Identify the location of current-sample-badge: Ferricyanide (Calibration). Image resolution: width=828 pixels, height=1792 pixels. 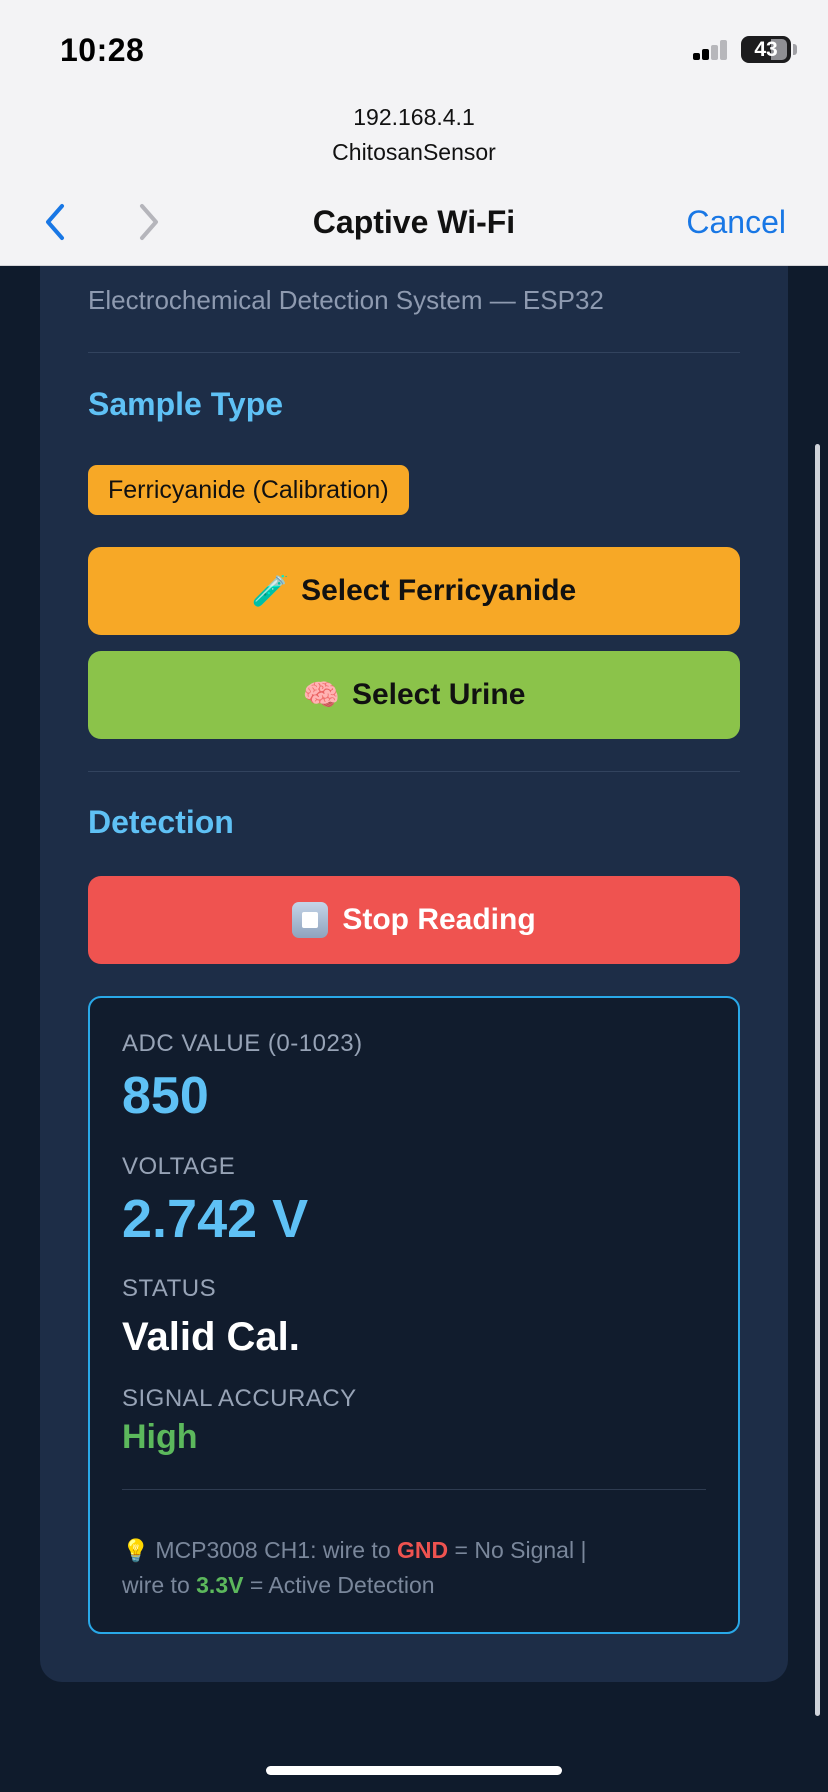
(248, 490).